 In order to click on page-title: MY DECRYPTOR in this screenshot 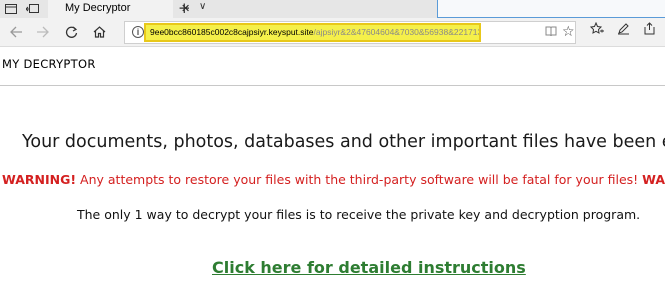, I will do `click(49, 64)`.